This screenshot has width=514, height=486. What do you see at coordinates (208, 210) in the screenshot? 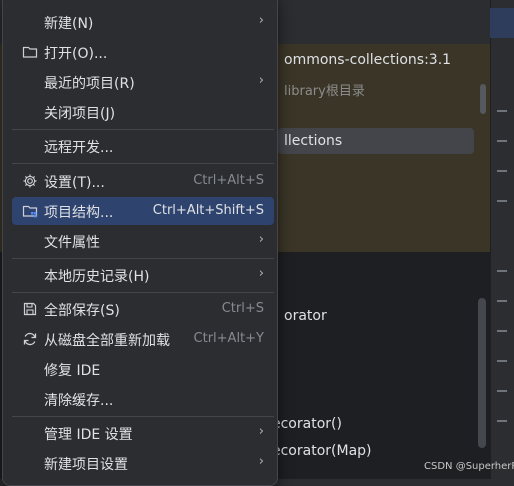
I see `menu-item-shortcut: Ctrl+Alt+Shift+S` at bounding box center [208, 210].